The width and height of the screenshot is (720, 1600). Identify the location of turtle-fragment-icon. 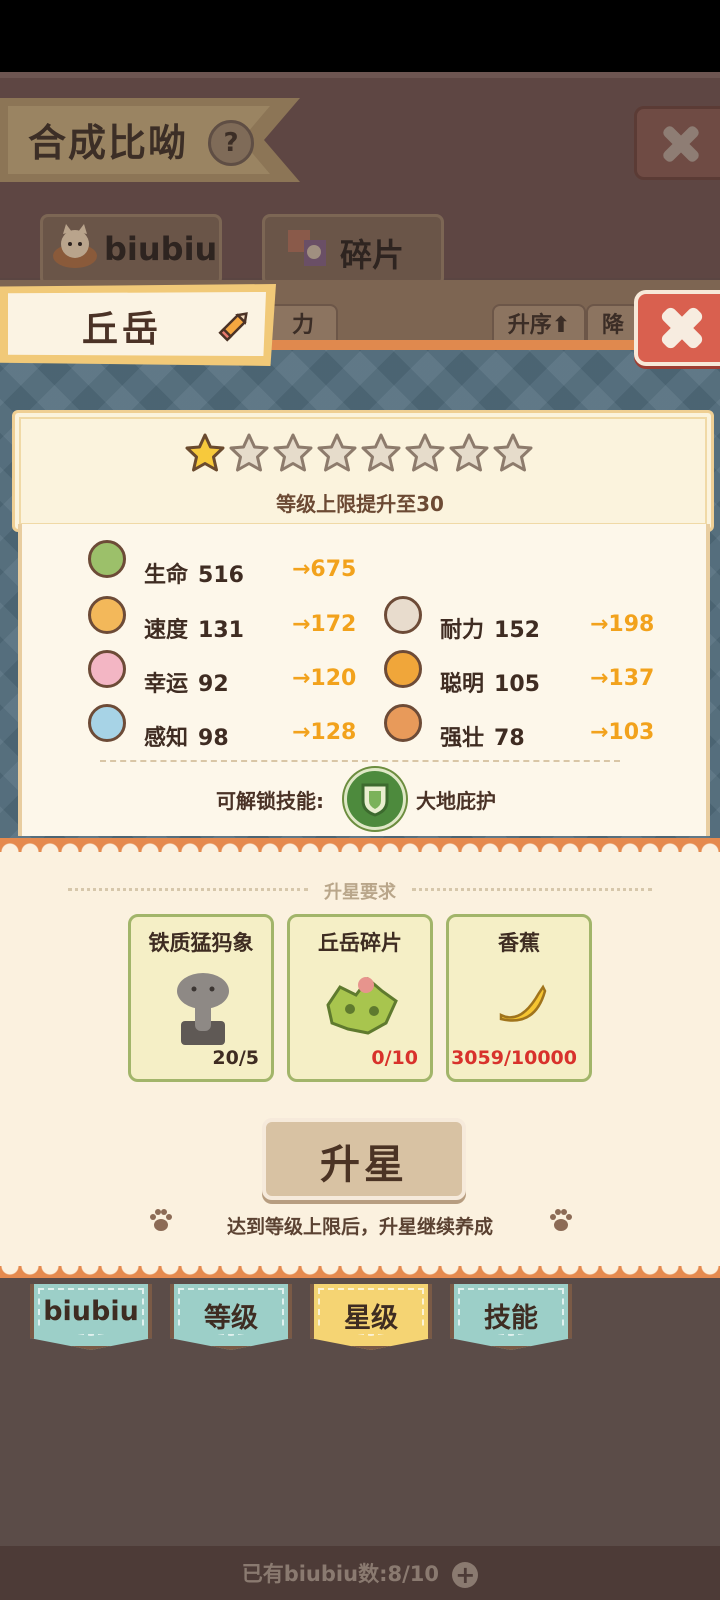
(362, 1005).